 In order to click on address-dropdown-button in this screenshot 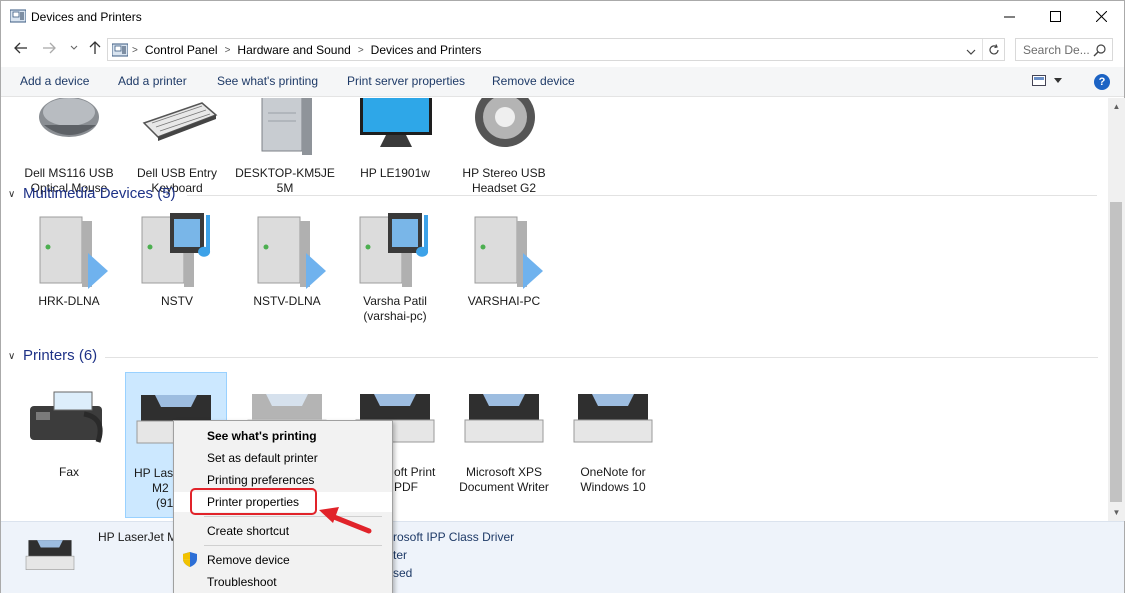, I will do `click(971, 52)`.